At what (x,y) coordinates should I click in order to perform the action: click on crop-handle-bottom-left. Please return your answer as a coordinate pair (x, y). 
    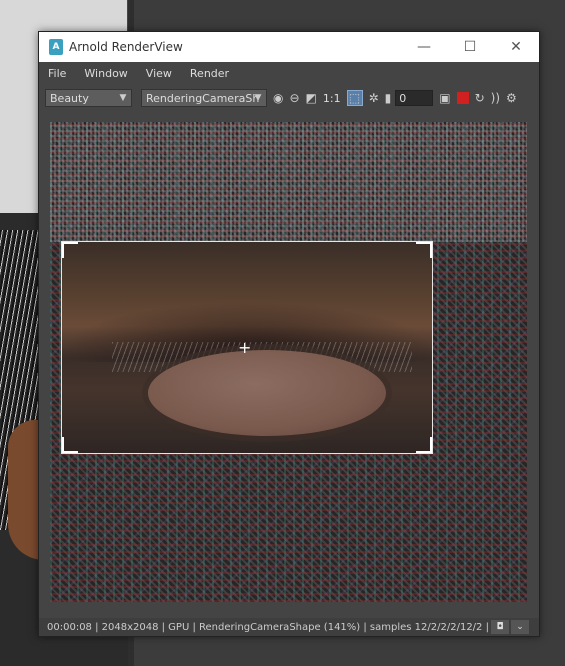
    Looking at the image, I should click on (70, 445).